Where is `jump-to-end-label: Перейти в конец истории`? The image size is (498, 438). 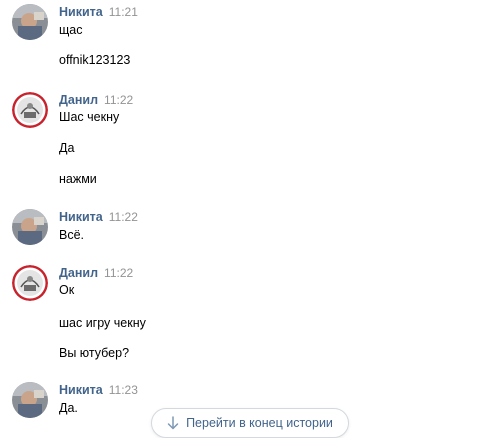 jump-to-end-label: Перейти в конец истории is located at coordinates (259, 423).